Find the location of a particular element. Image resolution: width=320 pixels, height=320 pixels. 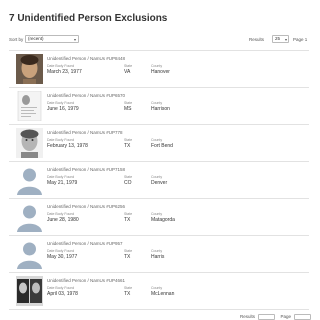

bottom-page-select is located at coordinates (303, 317).